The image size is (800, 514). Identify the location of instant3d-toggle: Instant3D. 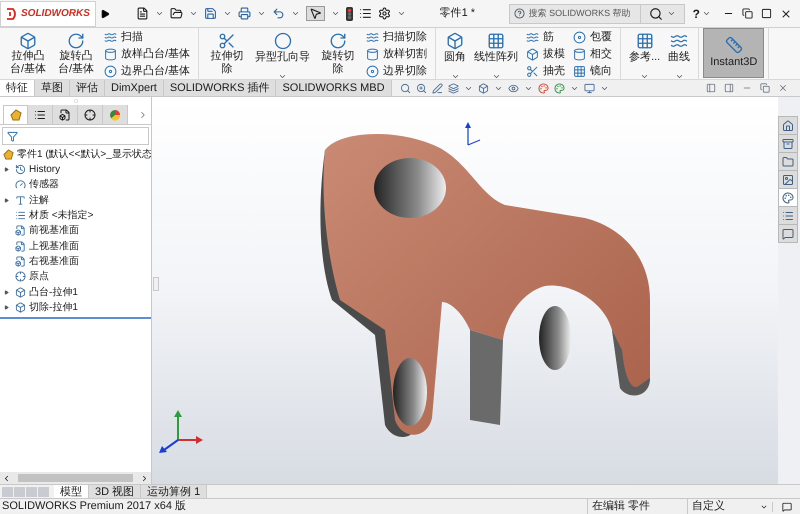
(733, 53).